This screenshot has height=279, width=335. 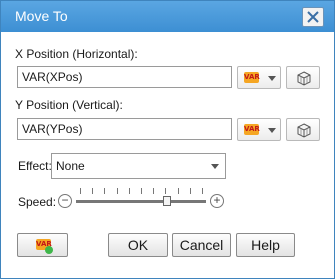 What do you see at coordinates (49, 250) in the screenshot?
I see `add-variable-icon` at bounding box center [49, 250].